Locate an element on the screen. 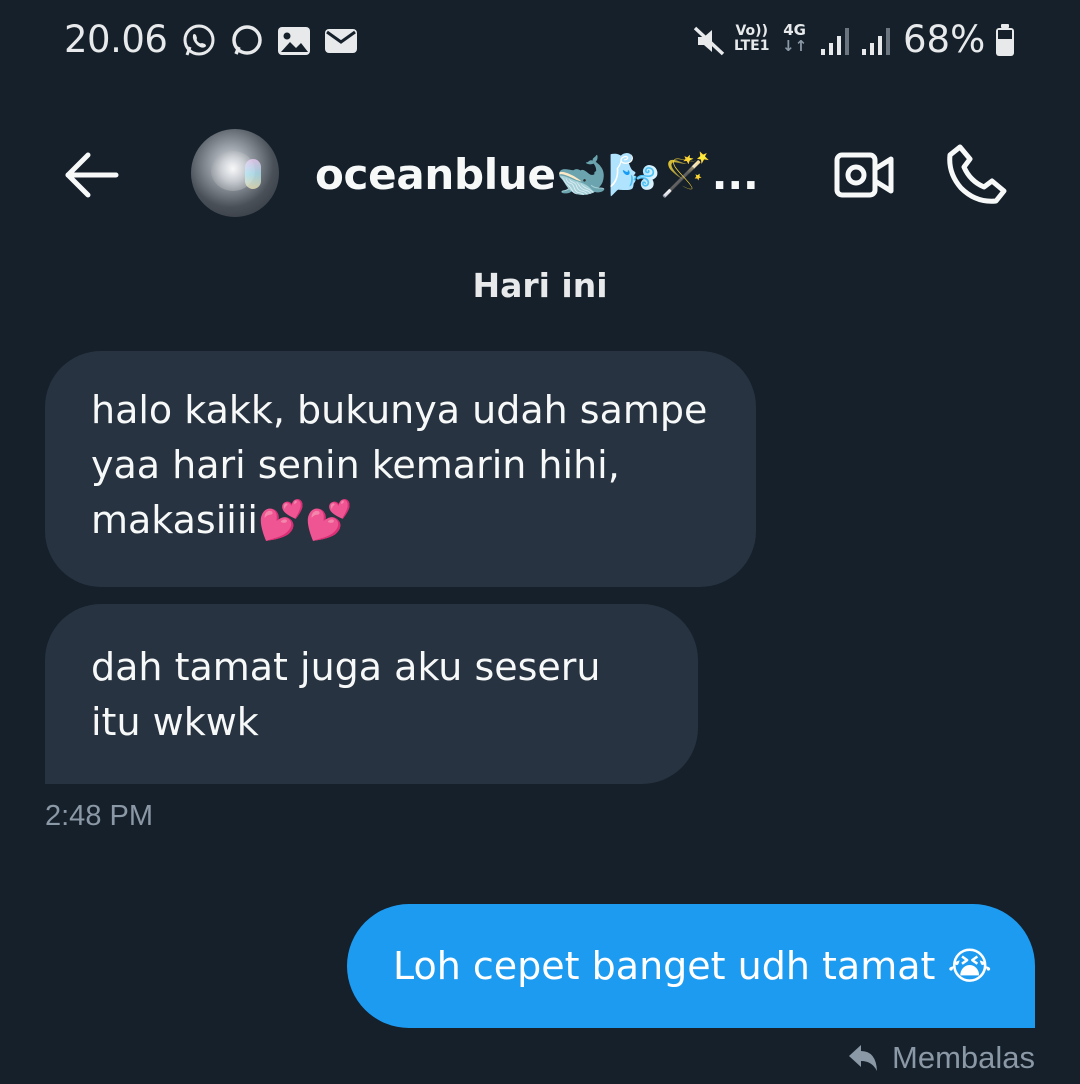  incoming-message-bubble: dah tamat juga aku seseru itu wkwk is located at coordinates (371, 694).